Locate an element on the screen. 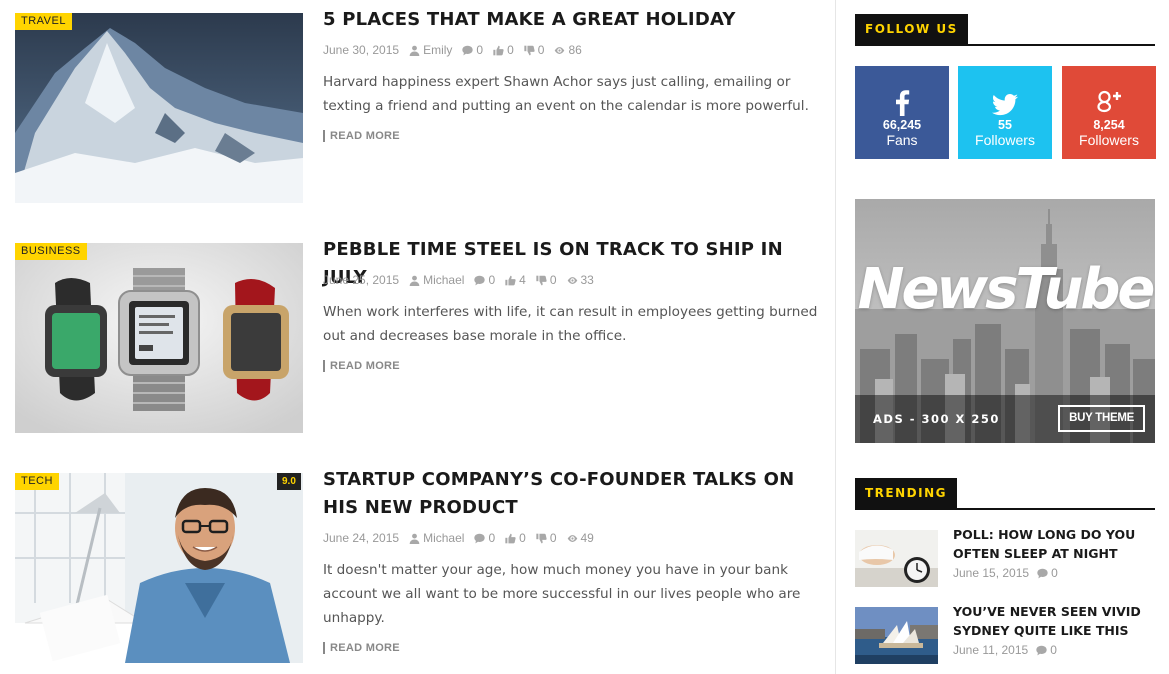  twitter-label: Followers is located at coordinates (1005, 140).